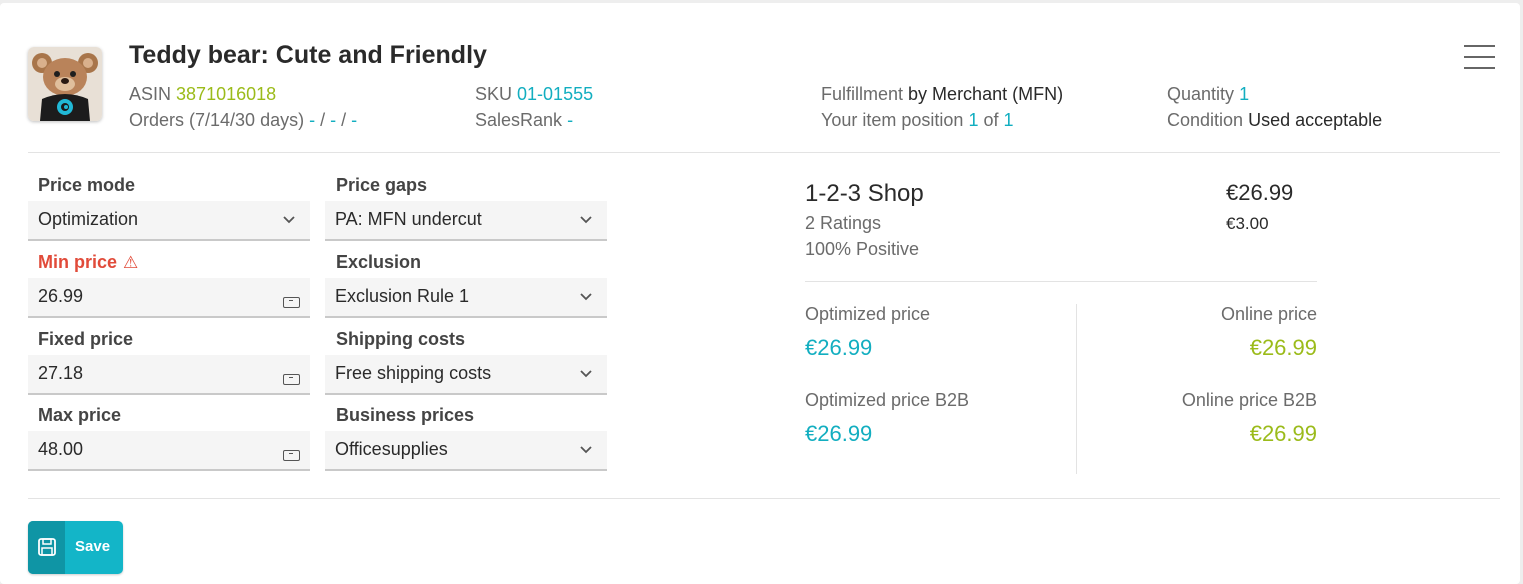  I want to click on price-mode-value: Optimization, so click(88, 219).